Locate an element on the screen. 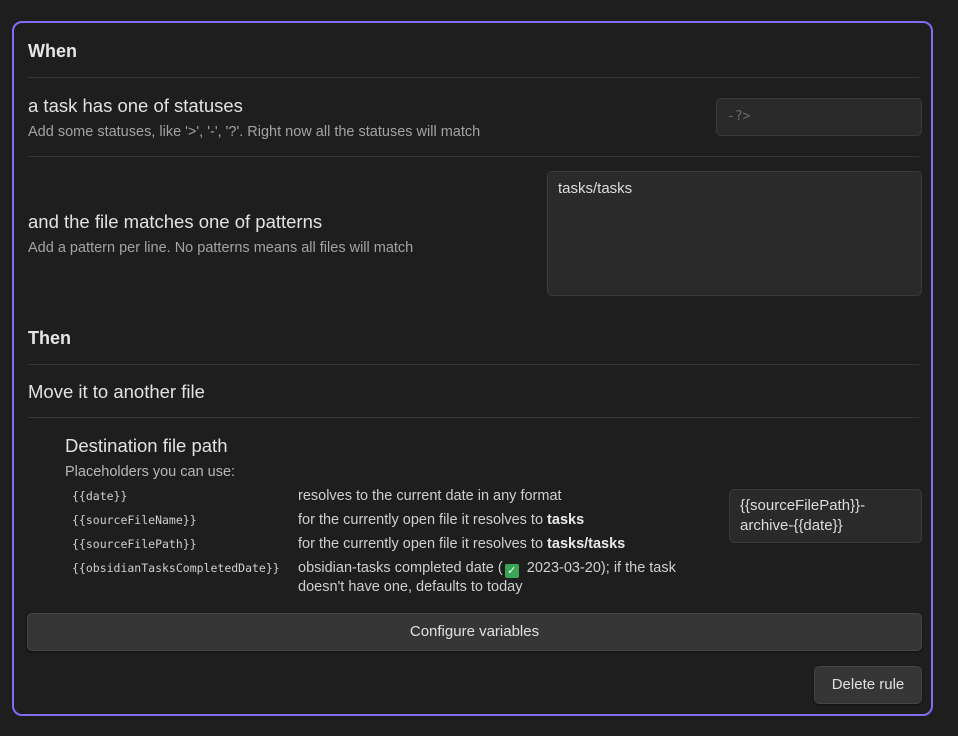  check-mark-icon: ✓ is located at coordinates (511, 571).